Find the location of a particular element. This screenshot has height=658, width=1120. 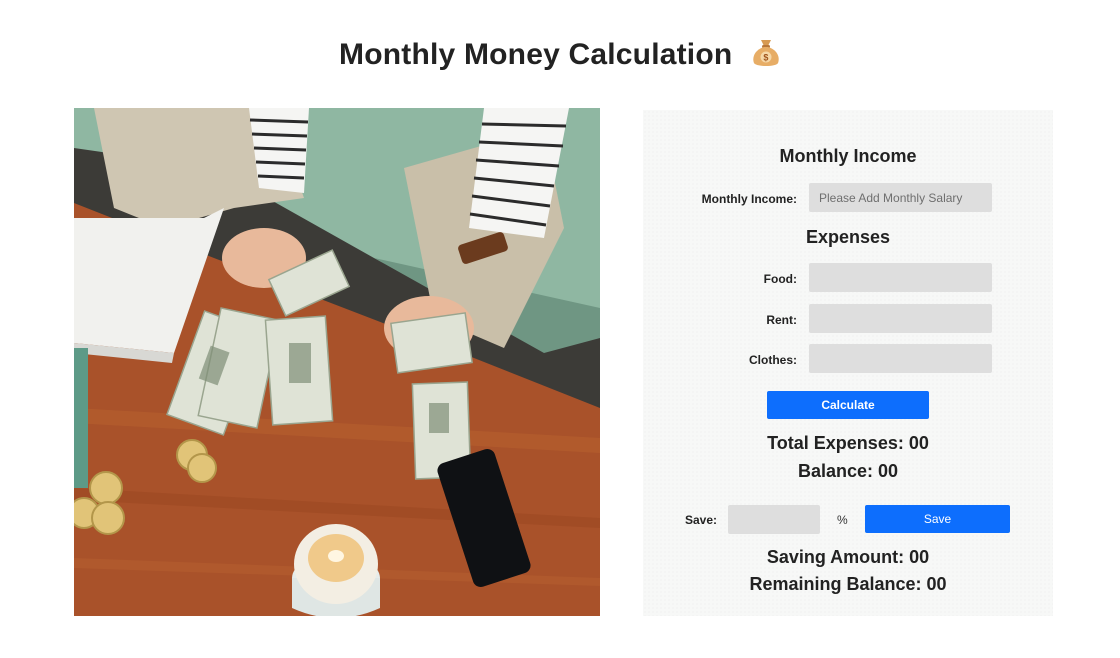

save-button: Save is located at coordinates (937, 519).